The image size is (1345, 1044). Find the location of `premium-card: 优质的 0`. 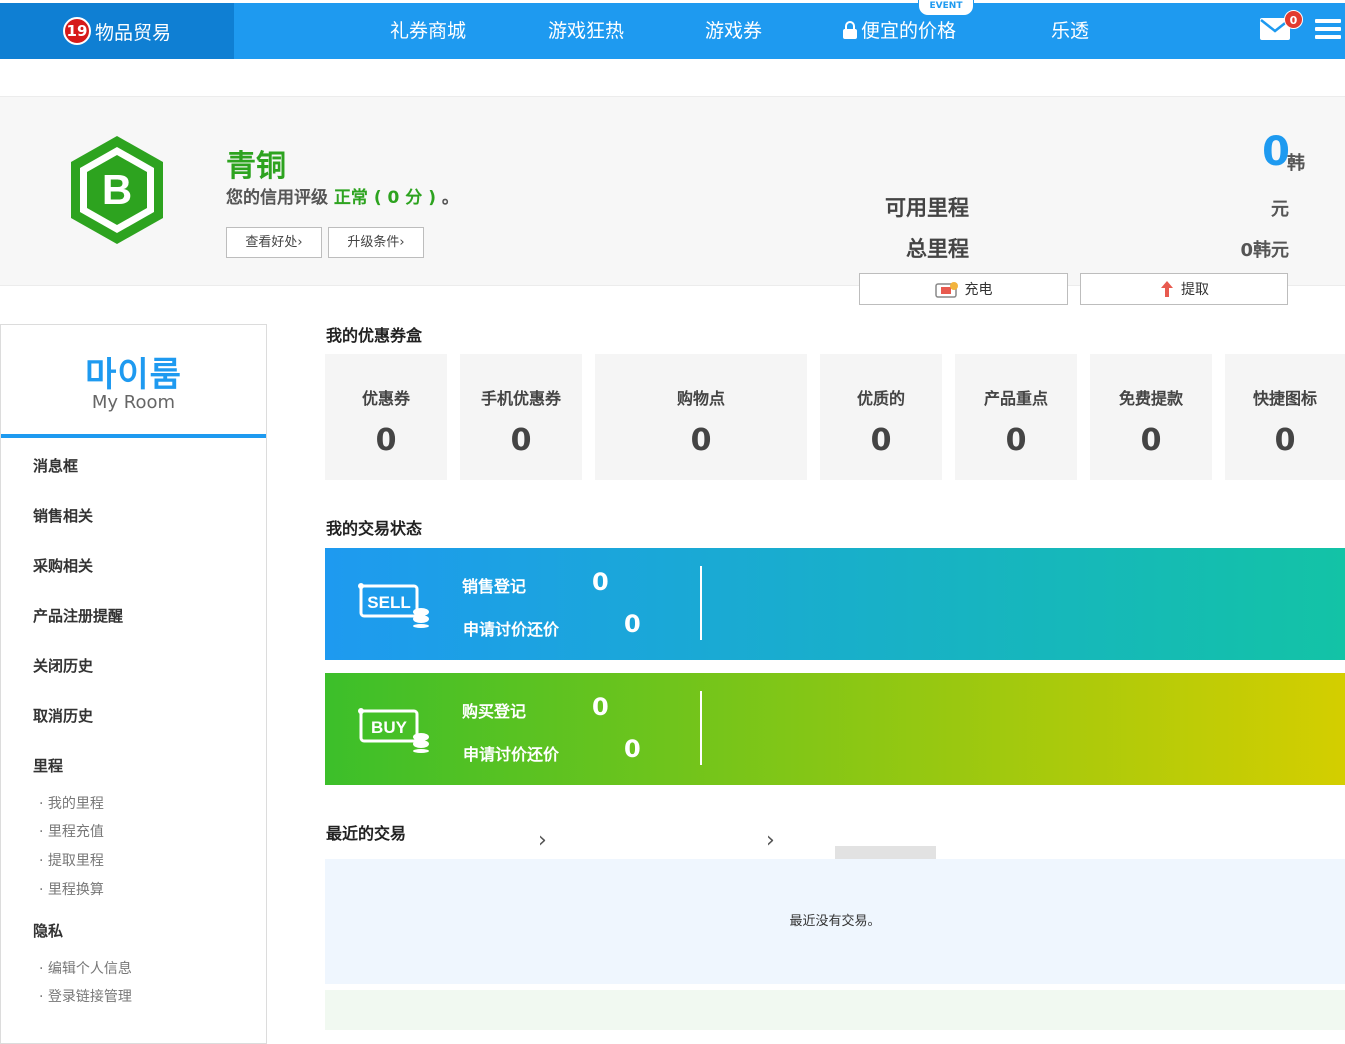

premium-card: 优质的 0 is located at coordinates (881, 417).